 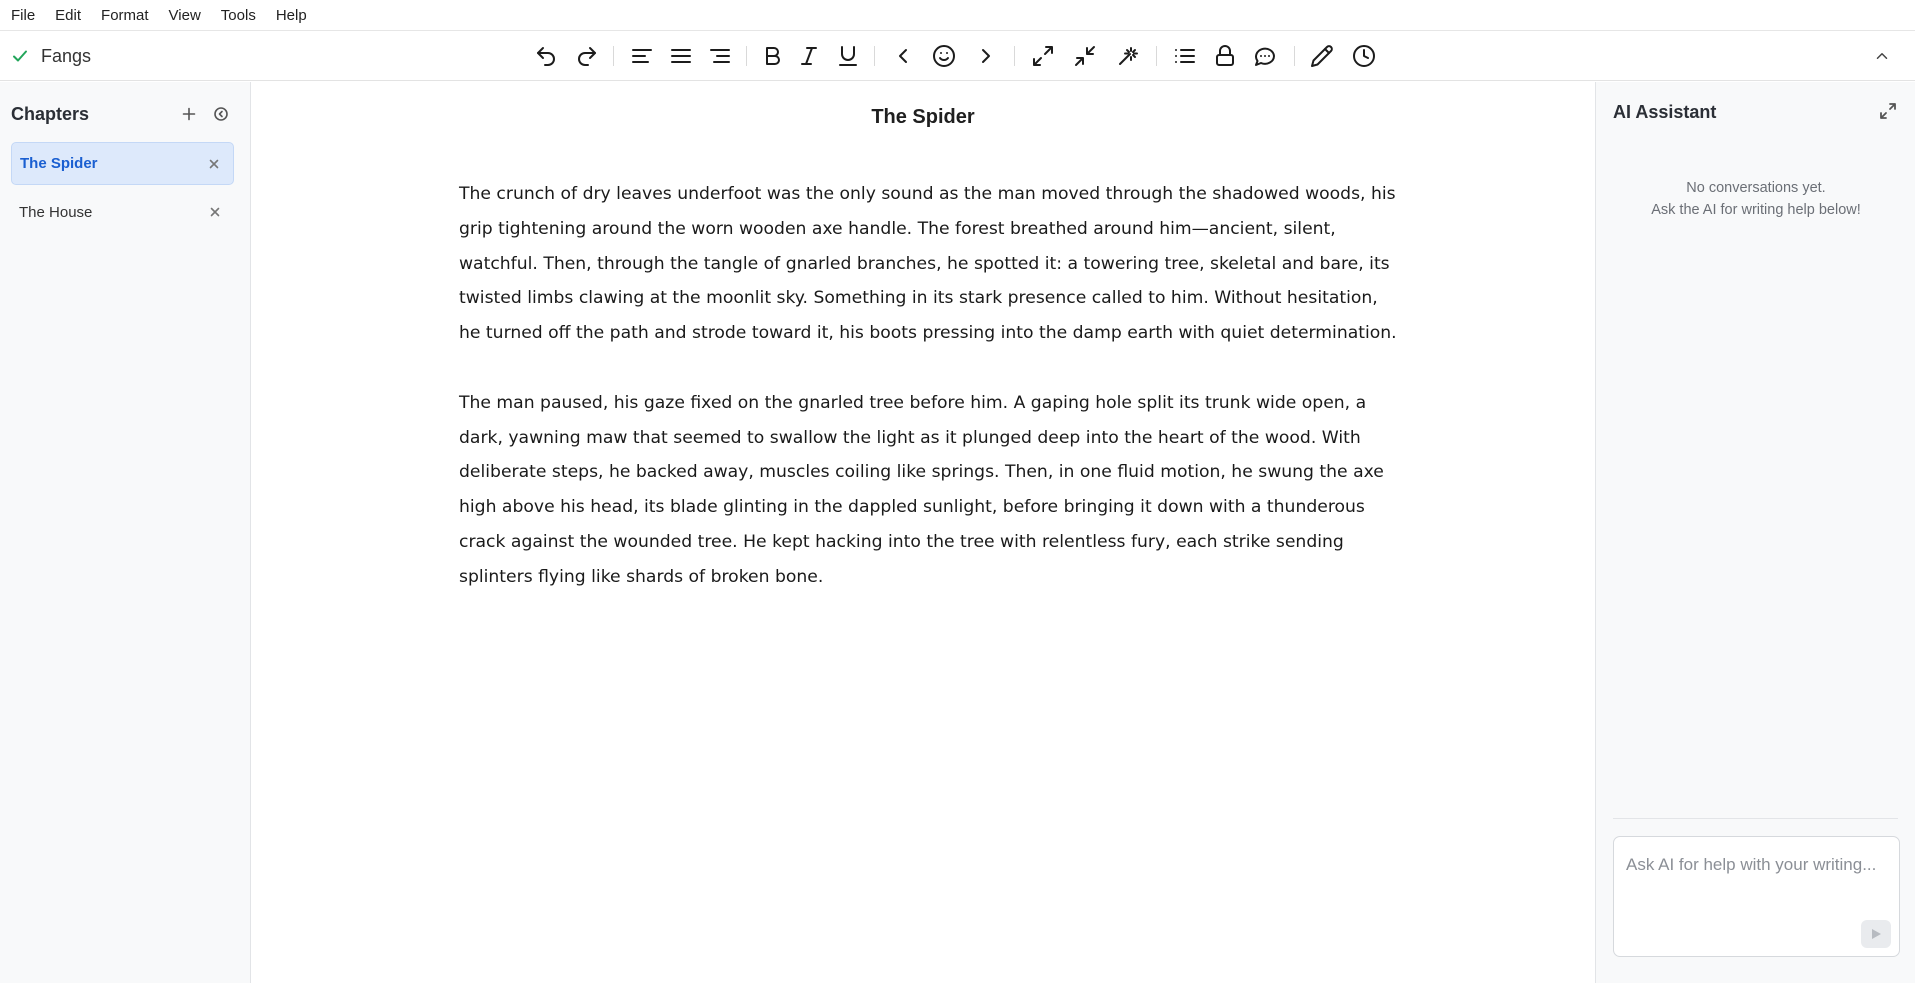 I want to click on magic-wand-icon, so click(x=1128, y=56).